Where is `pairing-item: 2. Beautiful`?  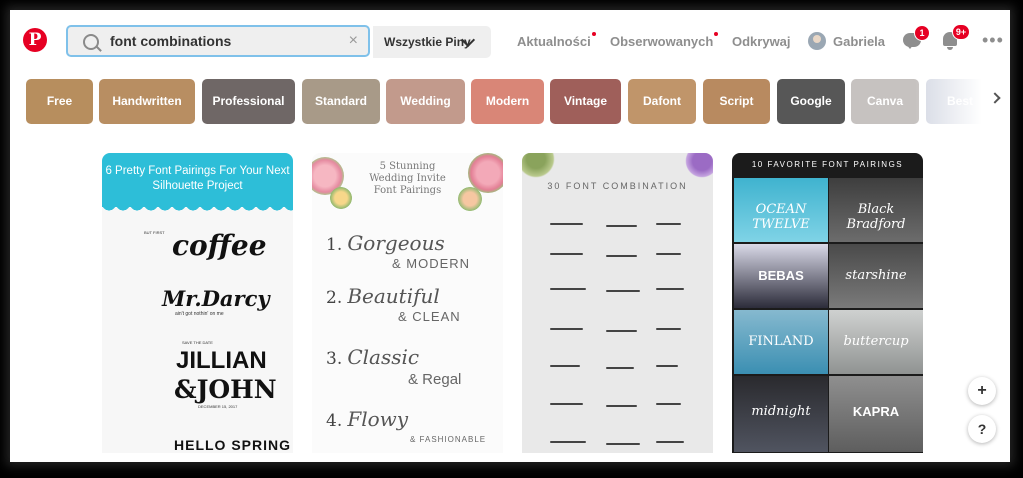 pairing-item: 2. Beautiful is located at coordinates (383, 296).